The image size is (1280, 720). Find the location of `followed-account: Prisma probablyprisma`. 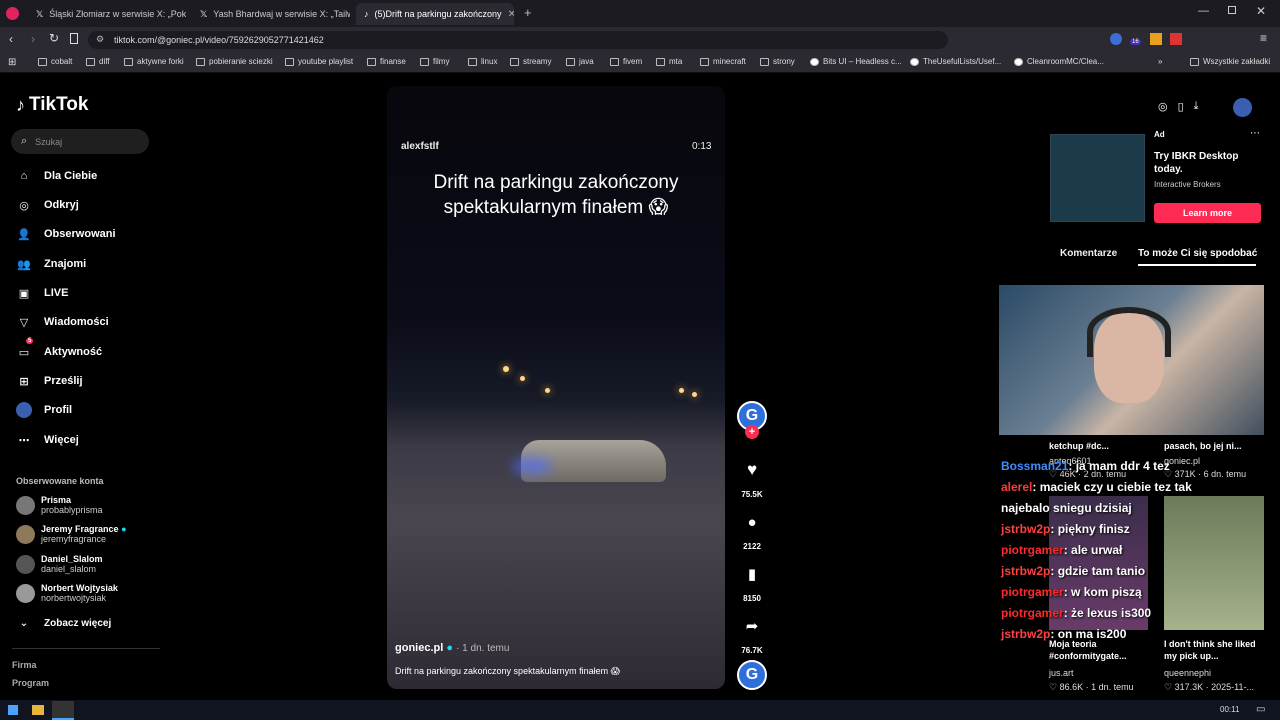

followed-account: Prisma probablyprisma is located at coordinates (59, 505).